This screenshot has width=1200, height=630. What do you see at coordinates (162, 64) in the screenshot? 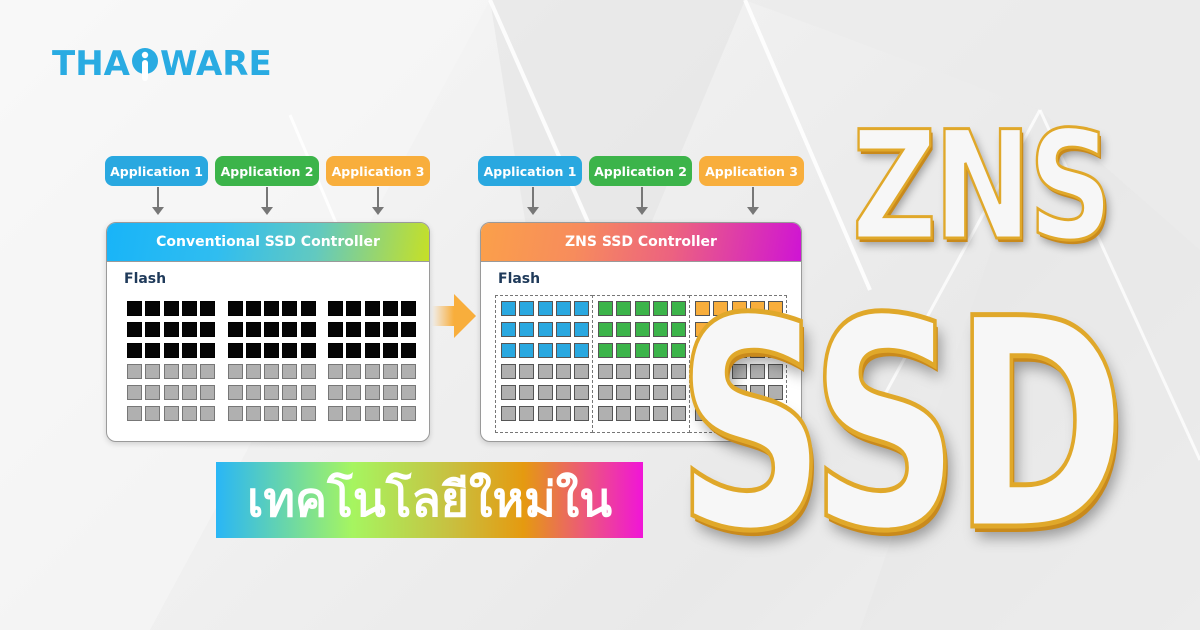
I see `thaiware-logo: THA WARE` at bounding box center [162, 64].